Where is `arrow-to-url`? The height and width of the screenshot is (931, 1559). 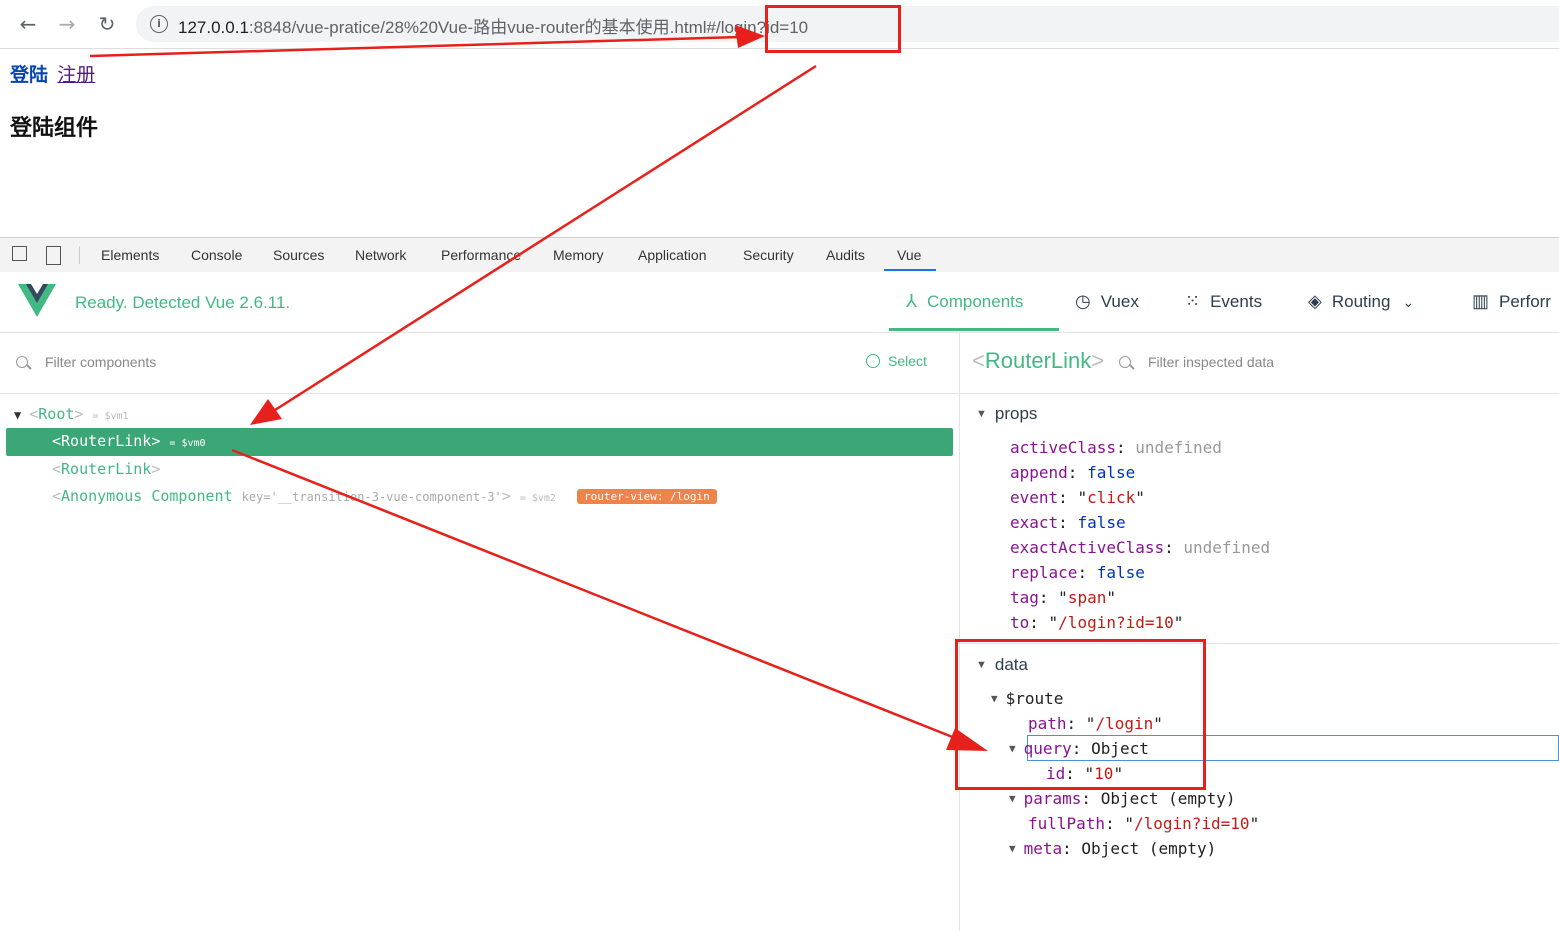 arrow-to-url is located at coordinates (427, 41).